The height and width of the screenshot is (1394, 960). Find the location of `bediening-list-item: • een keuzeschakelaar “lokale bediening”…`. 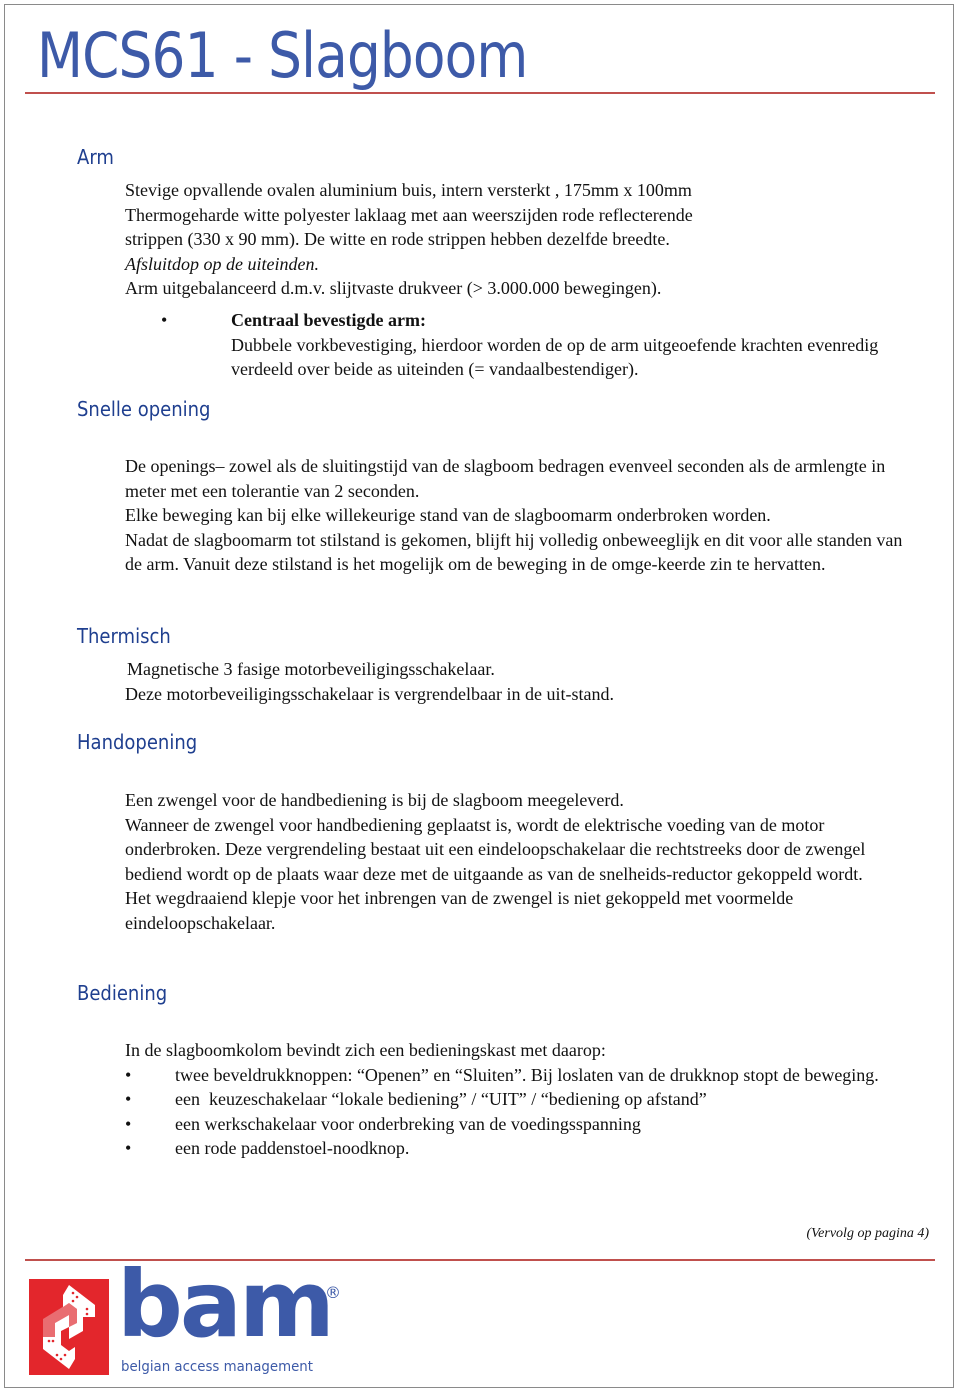

bediening-list-item: • een keuzeschakelaar “lokale bediening”… is located at coordinates (520, 1099).